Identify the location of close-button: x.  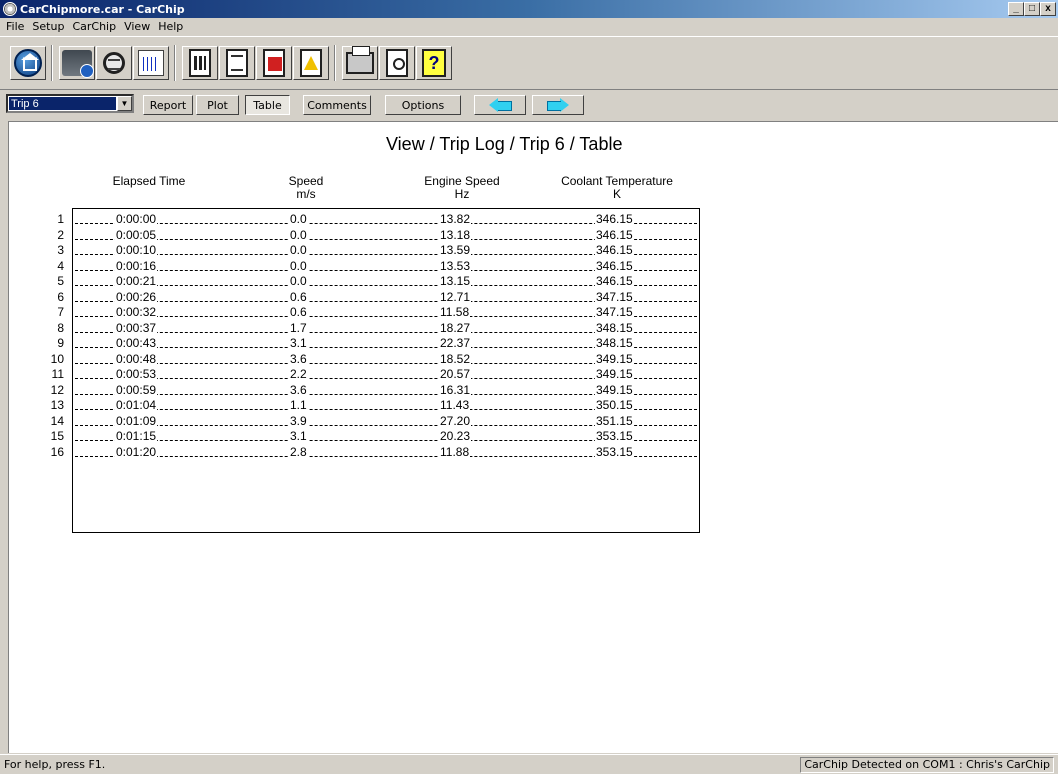
(1048, 9).